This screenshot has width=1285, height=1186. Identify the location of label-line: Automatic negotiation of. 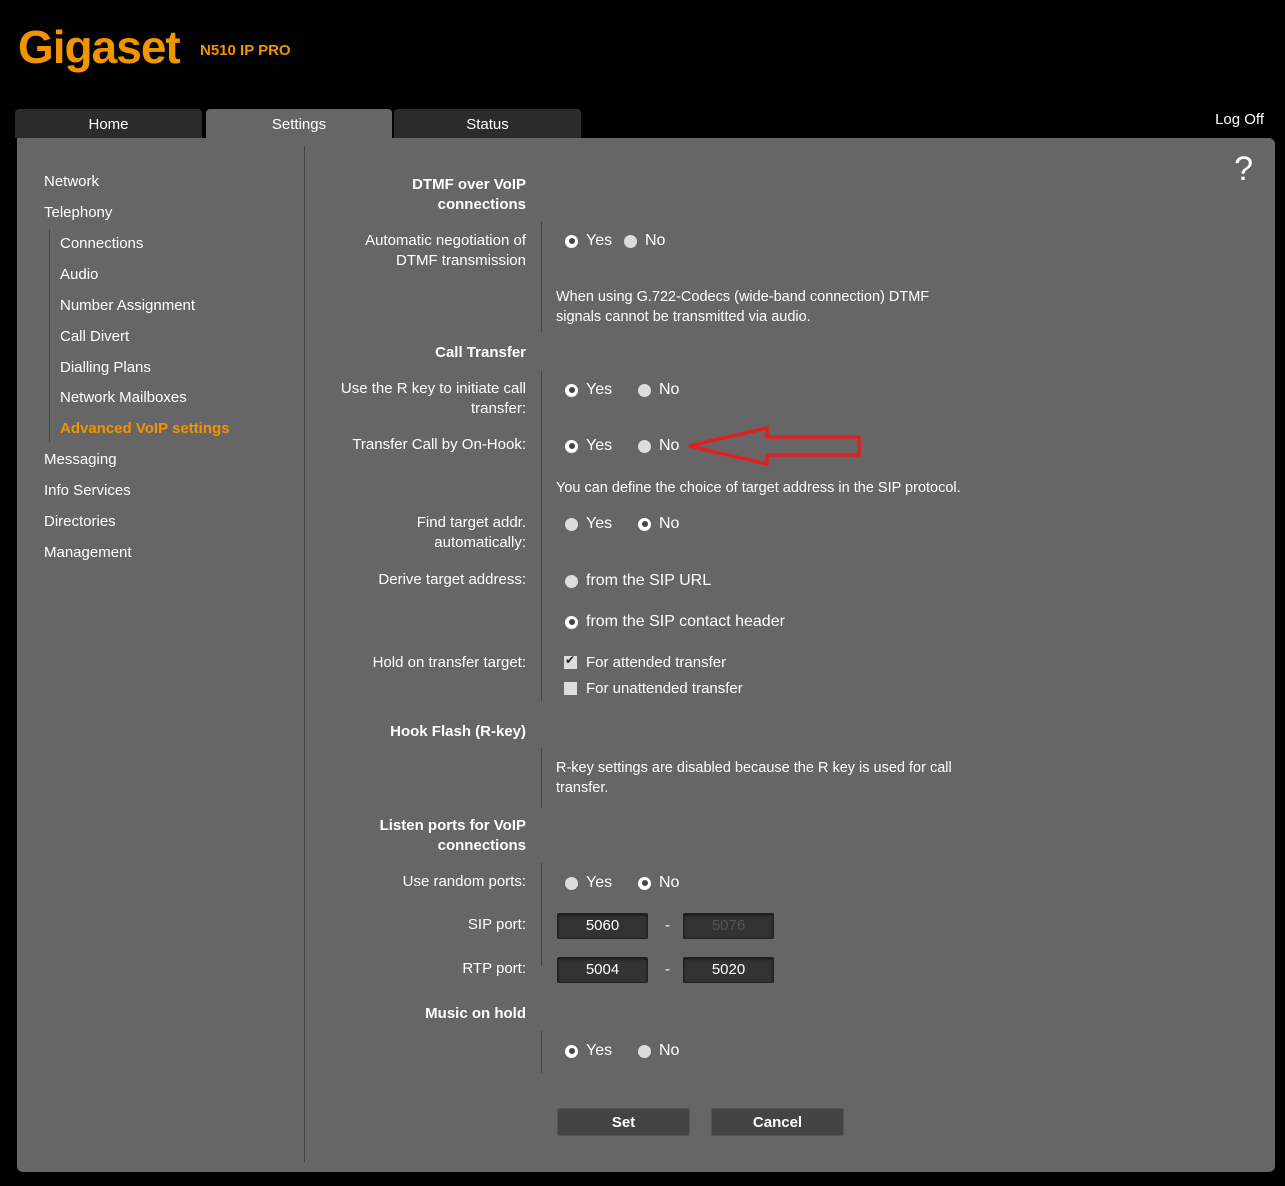
(445, 240).